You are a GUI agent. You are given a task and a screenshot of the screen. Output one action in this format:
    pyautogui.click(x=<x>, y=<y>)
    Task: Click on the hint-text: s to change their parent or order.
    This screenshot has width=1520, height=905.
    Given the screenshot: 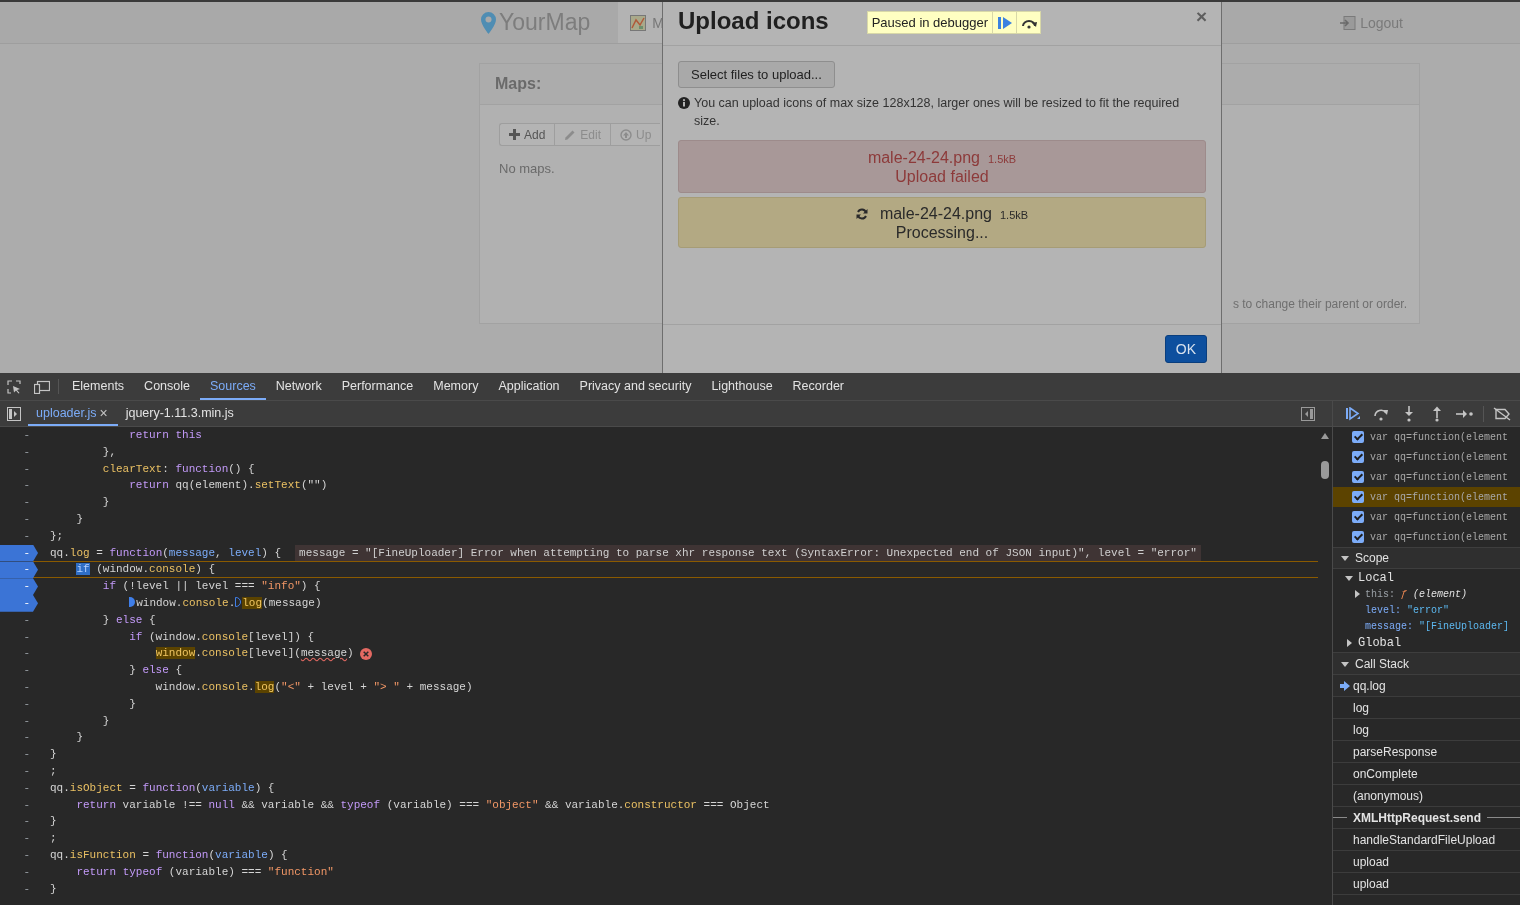 What is the action you would take?
    pyautogui.click(x=1319, y=304)
    